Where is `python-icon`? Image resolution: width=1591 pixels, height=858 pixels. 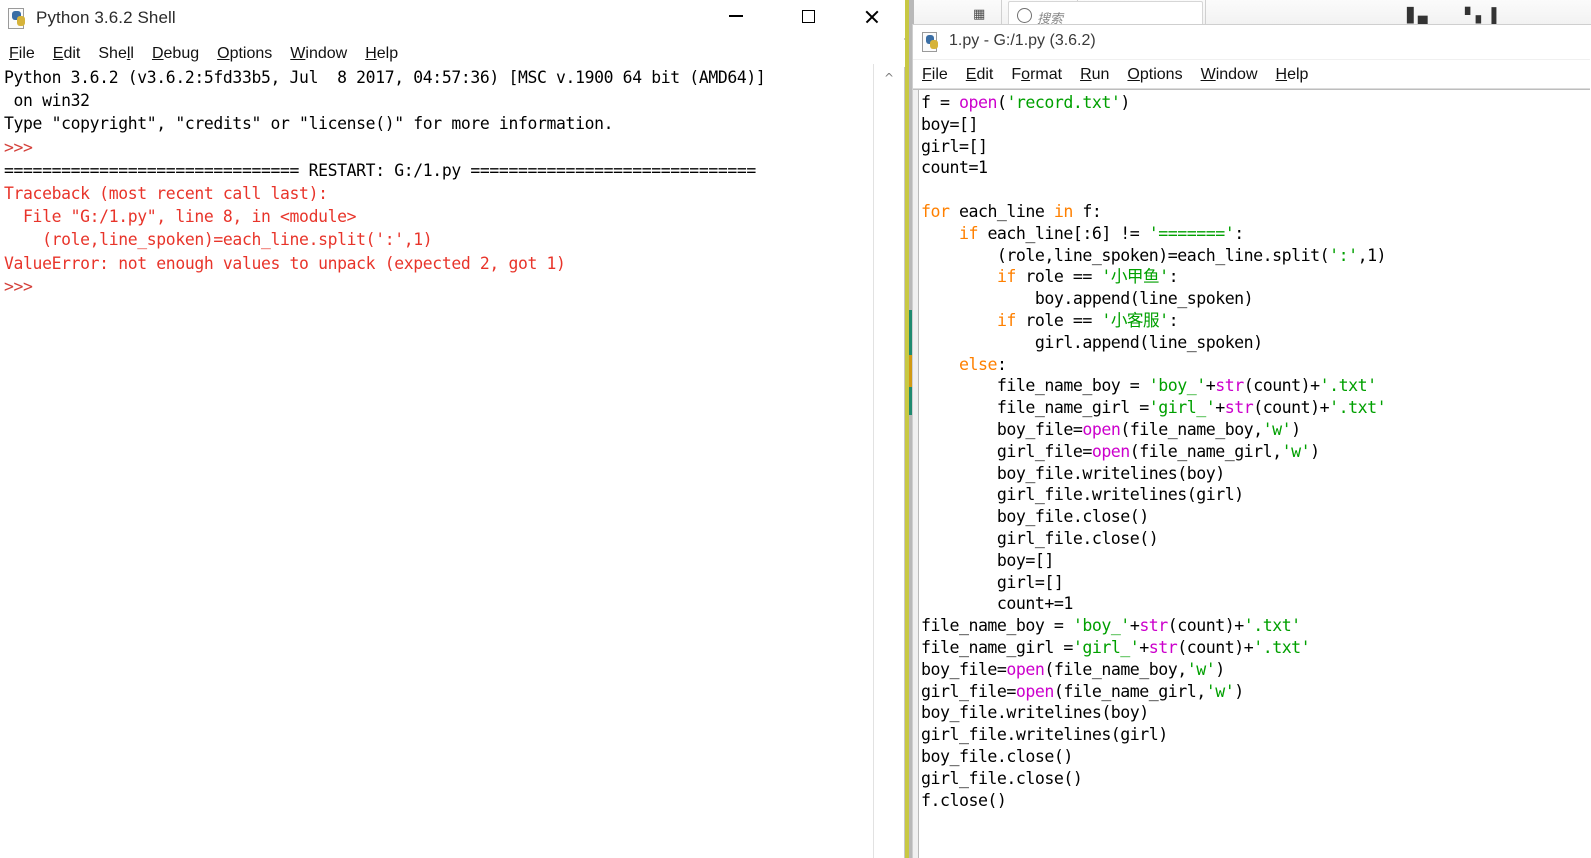 python-icon is located at coordinates (932, 42).